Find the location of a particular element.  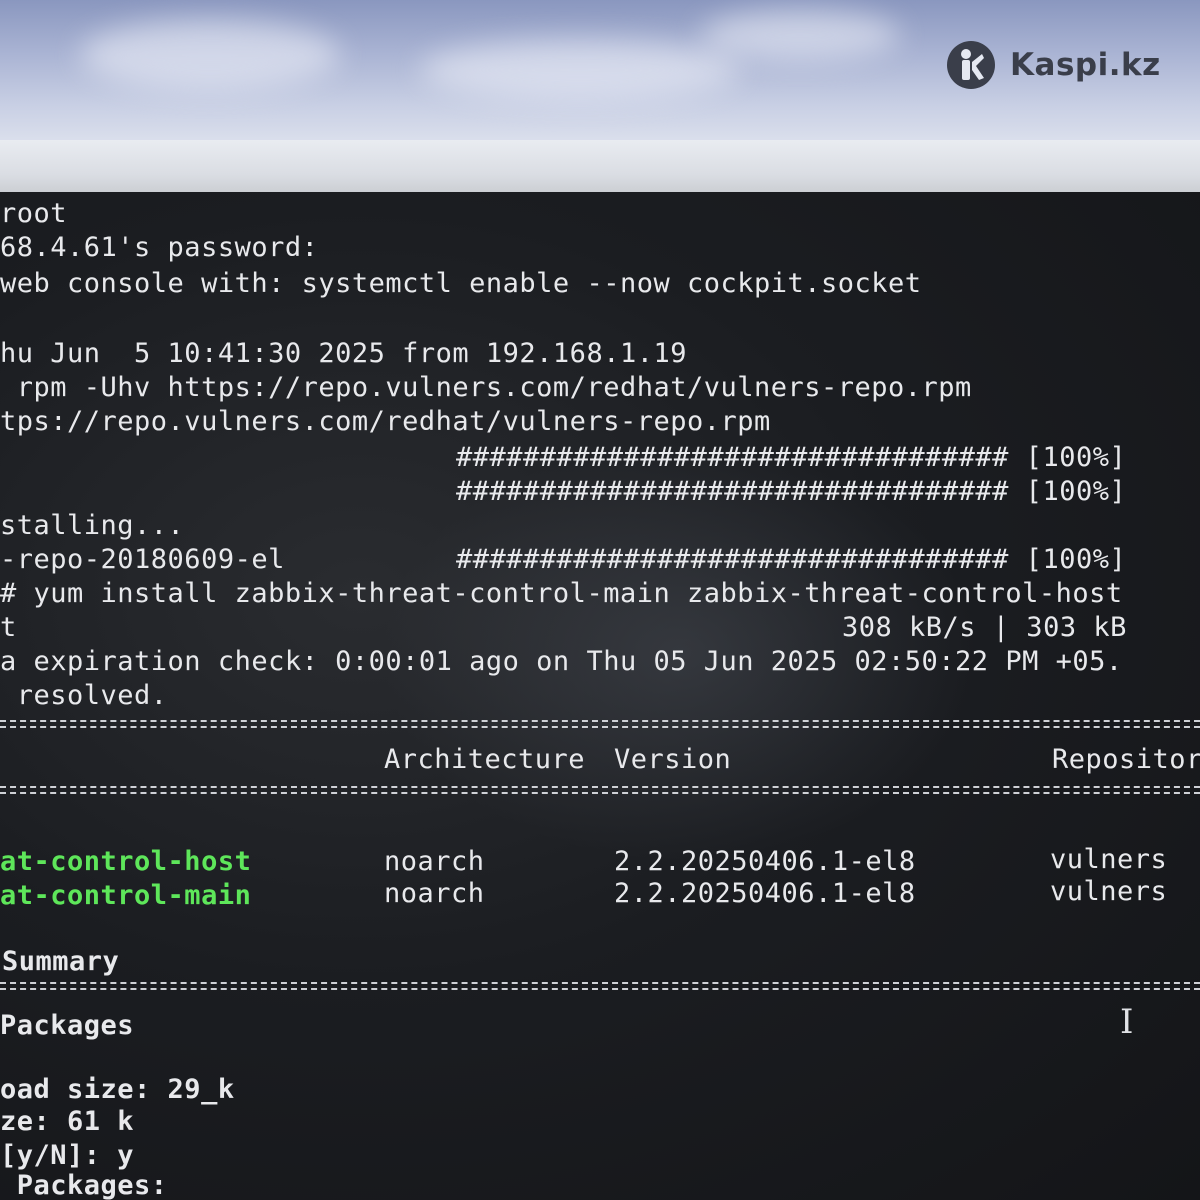

terminal-line: resolved. is located at coordinates (84, 695).